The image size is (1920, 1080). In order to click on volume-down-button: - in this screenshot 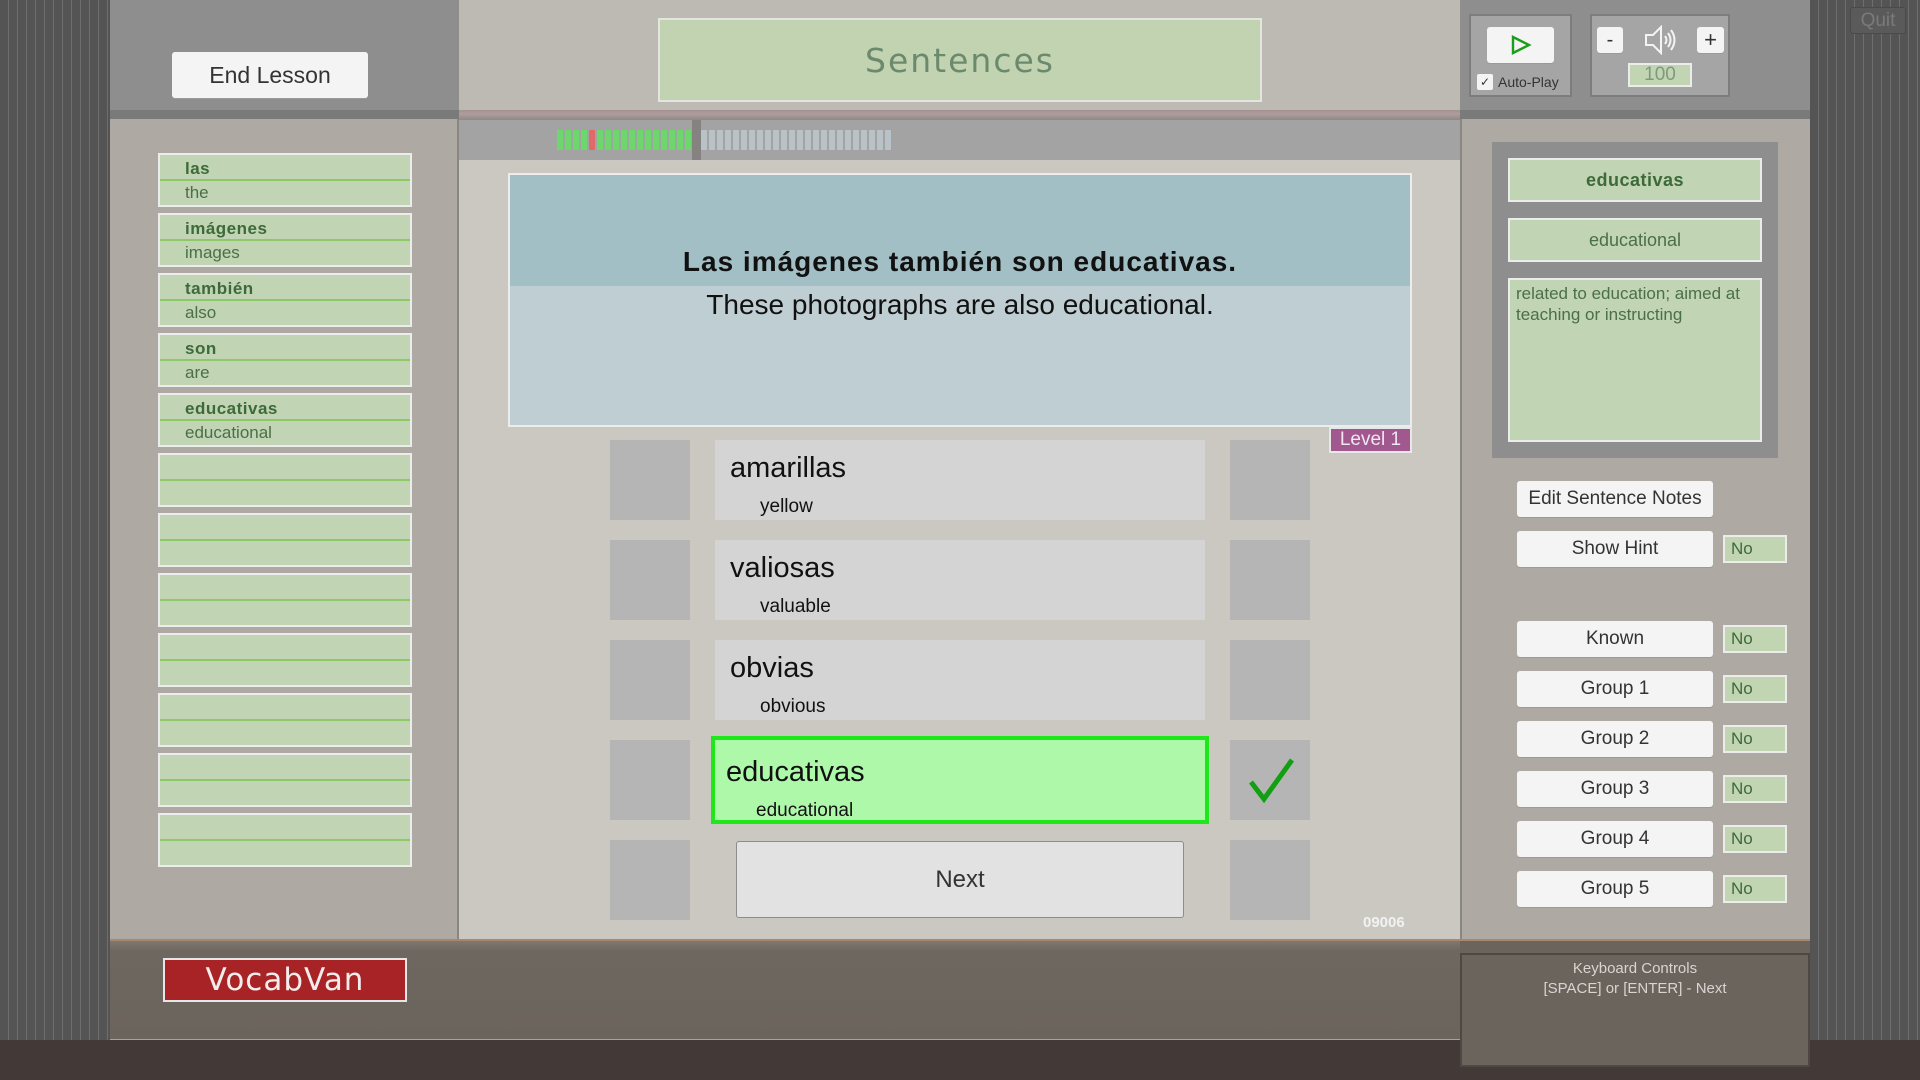, I will do `click(1610, 40)`.